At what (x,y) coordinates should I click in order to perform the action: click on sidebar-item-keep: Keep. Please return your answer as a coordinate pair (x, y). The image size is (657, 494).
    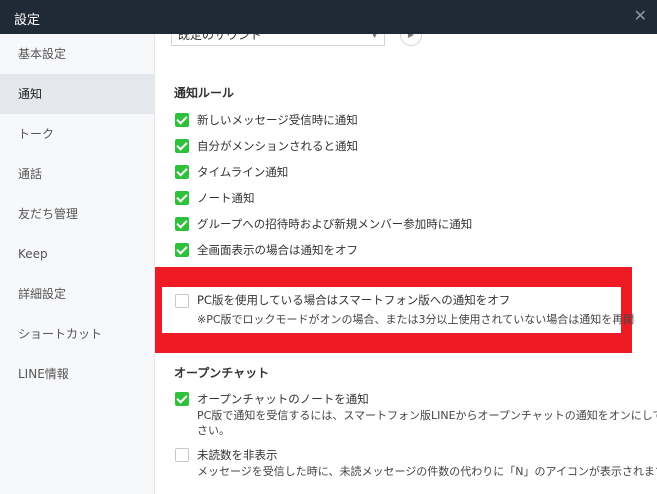
    Looking at the image, I should click on (77, 254).